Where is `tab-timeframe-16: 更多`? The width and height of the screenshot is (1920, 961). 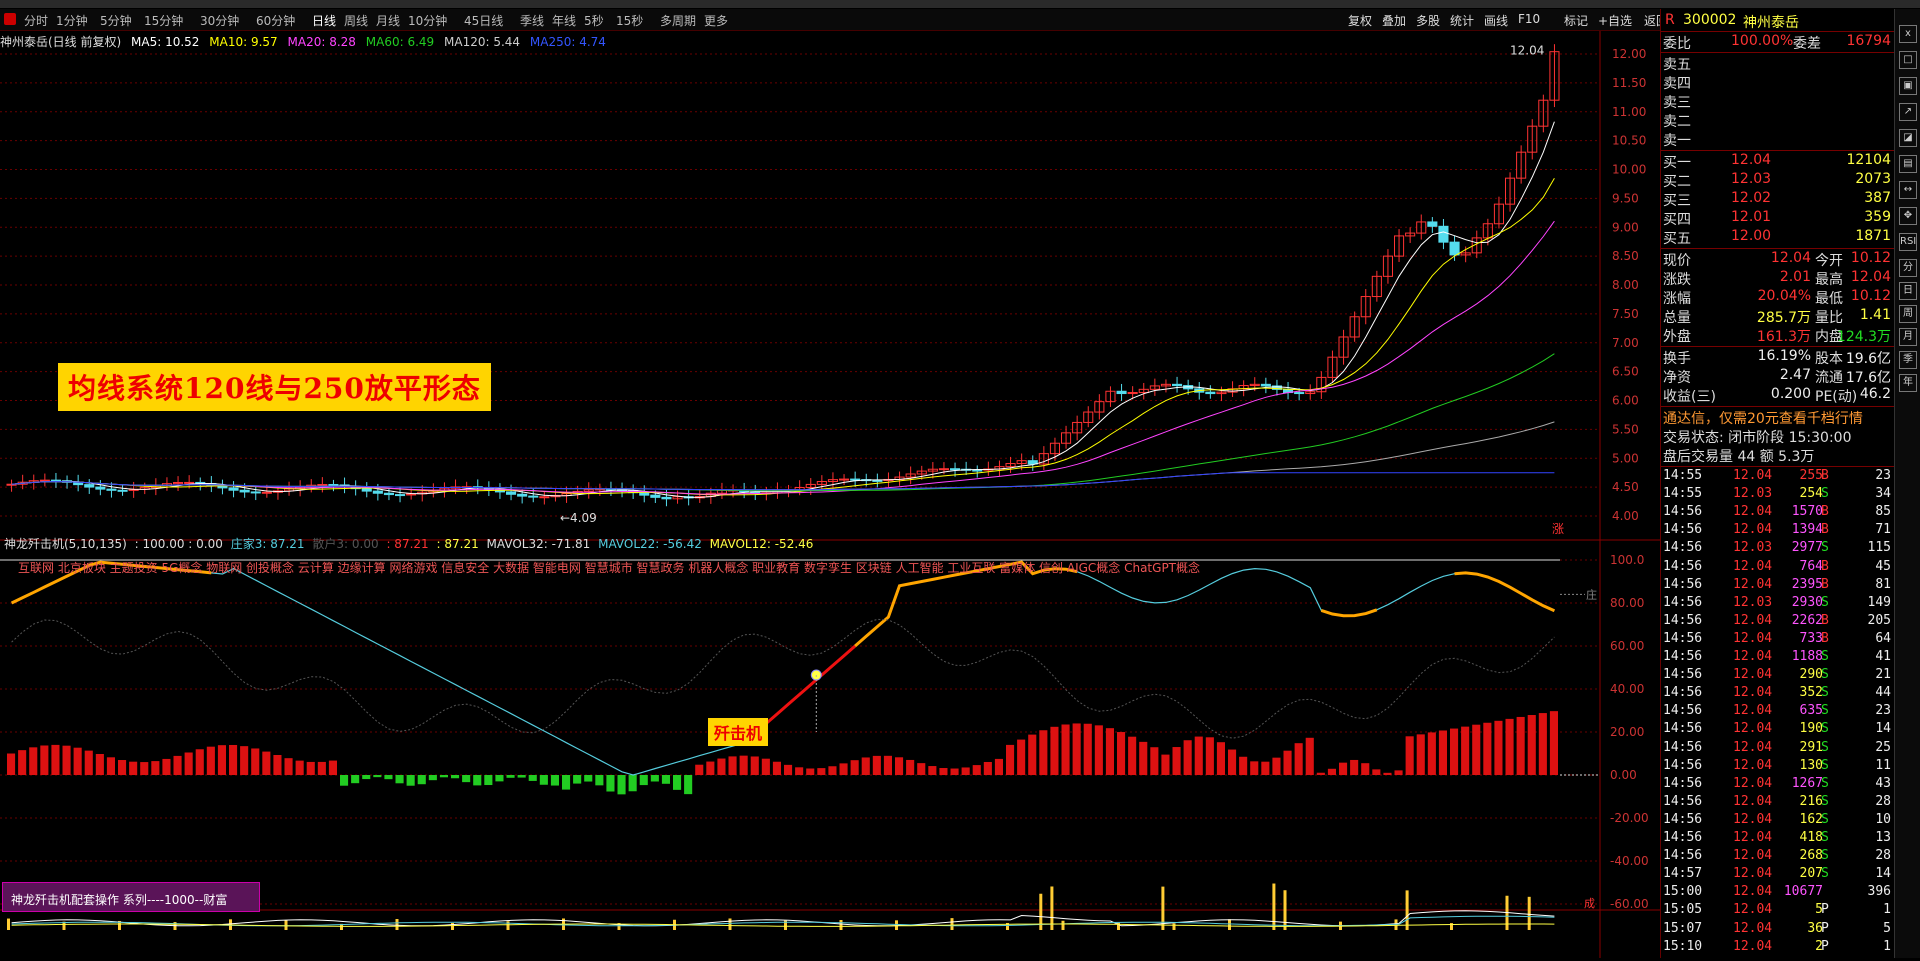 tab-timeframe-16: 更多 is located at coordinates (716, 20).